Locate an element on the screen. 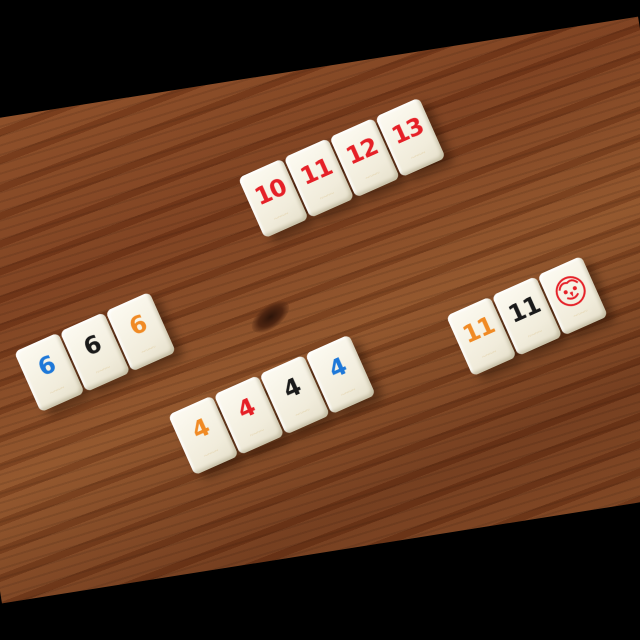  wood-knot is located at coordinates (270, 316).